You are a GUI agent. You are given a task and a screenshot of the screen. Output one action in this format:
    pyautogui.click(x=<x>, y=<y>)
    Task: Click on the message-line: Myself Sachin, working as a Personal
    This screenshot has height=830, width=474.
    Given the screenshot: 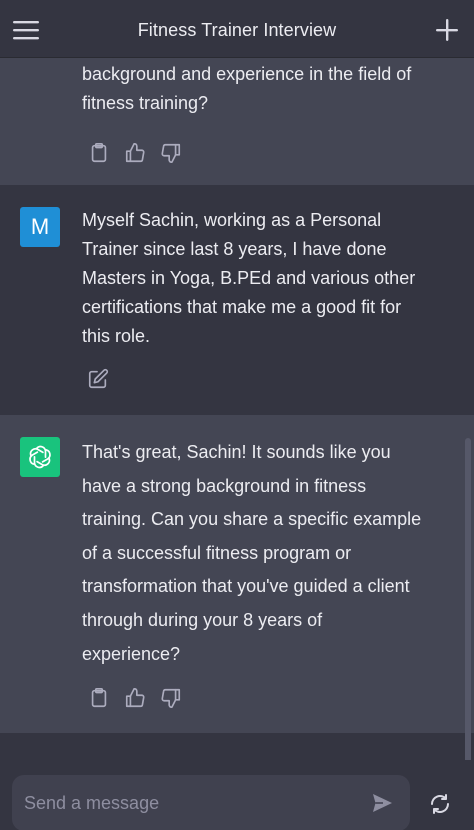 What is the action you would take?
    pyautogui.click(x=232, y=220)
    